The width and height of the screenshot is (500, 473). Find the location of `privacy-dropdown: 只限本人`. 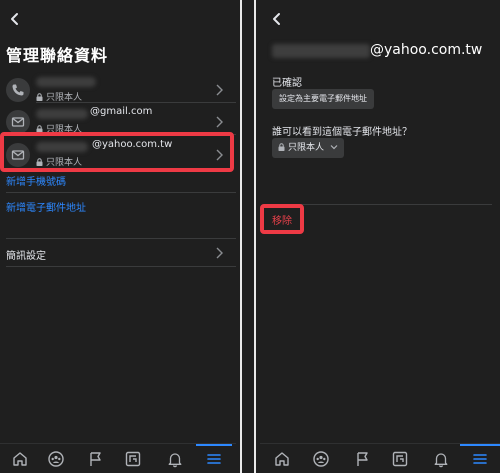

privacy-dropdown: 只限本人 is located at coordinates (308, 148).